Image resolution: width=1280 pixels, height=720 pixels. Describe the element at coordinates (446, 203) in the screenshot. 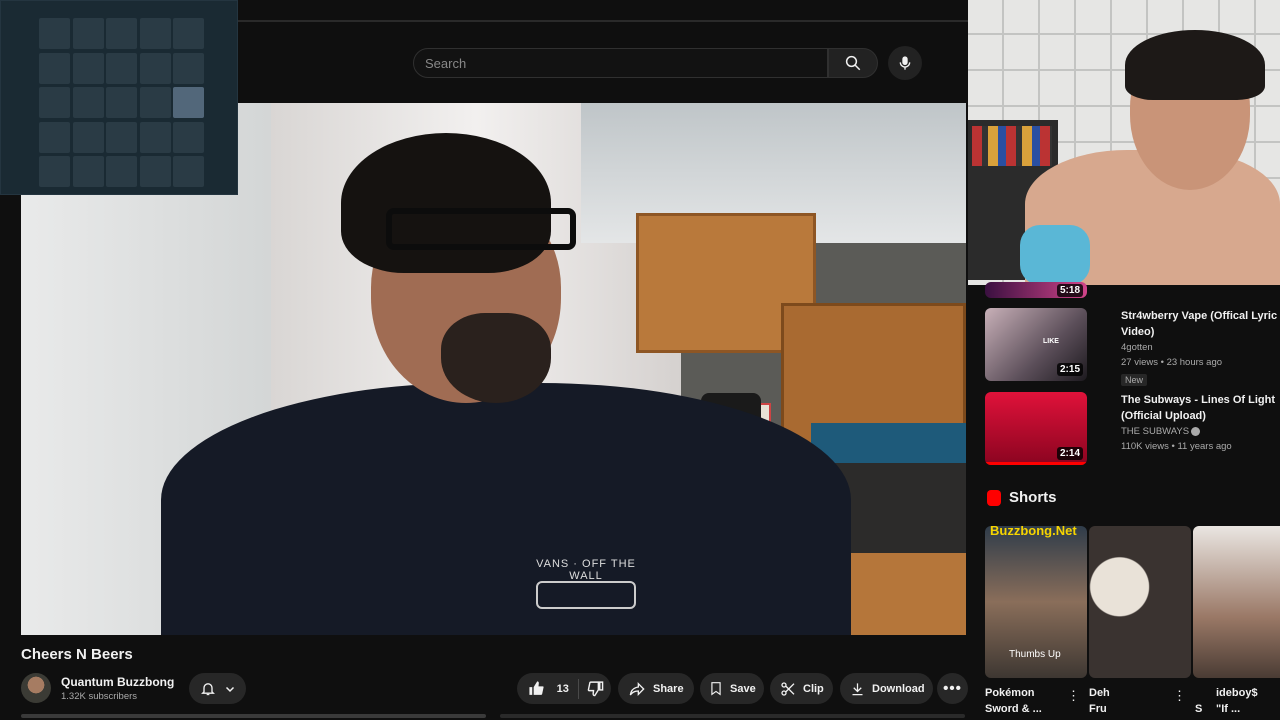

I see `video-frame-person-hair` at that location.